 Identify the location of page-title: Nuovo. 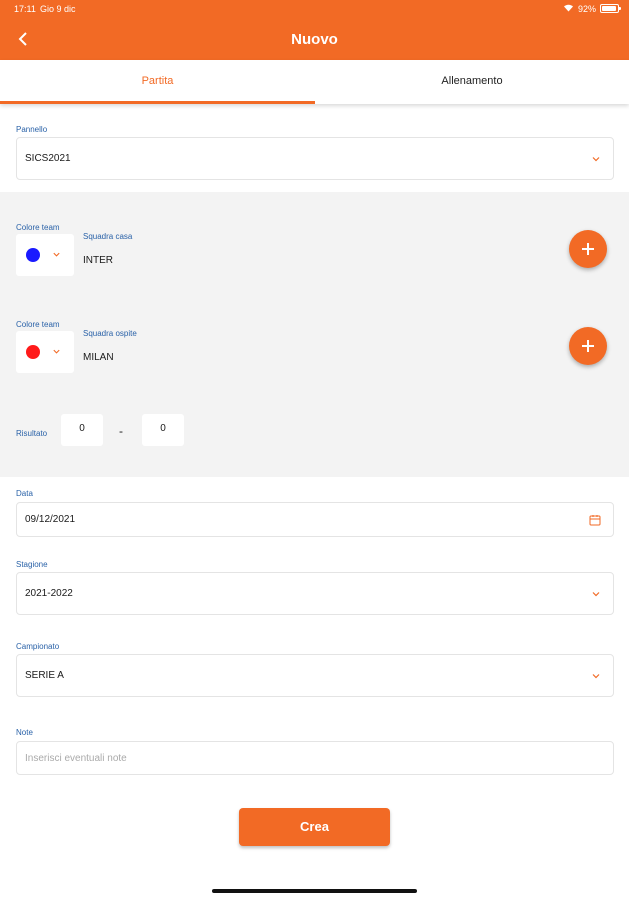
(314, 39).